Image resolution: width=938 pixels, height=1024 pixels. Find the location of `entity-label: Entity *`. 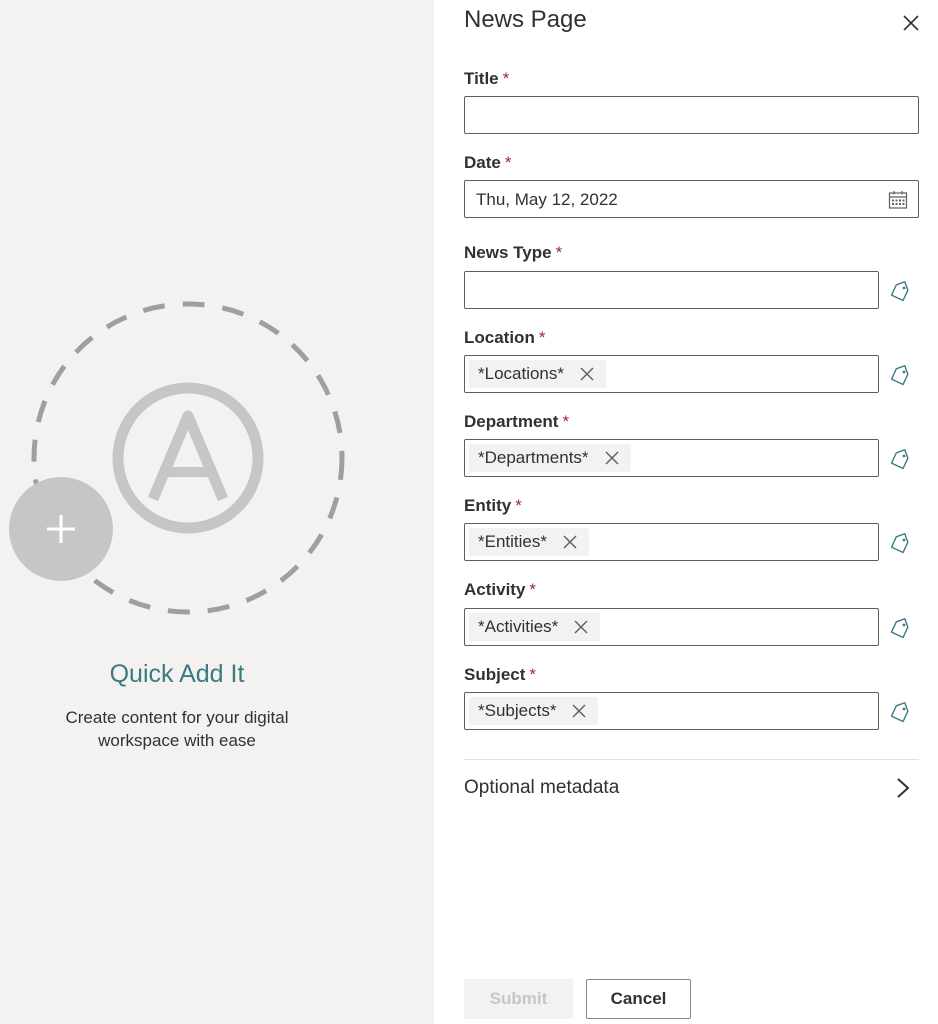

entity-label: Entity * is located at coordinates (493, 505).